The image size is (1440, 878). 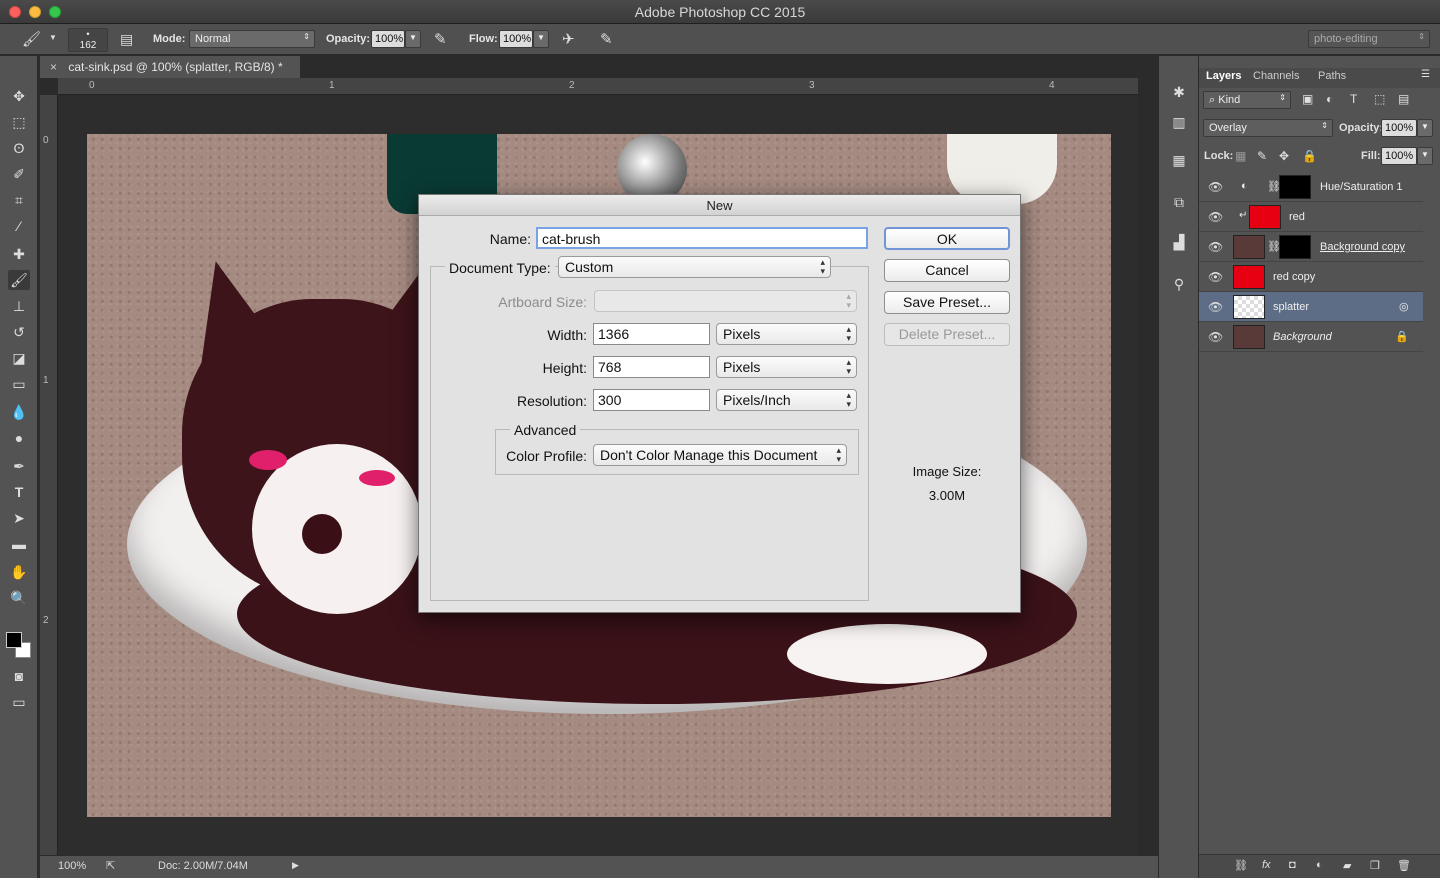 What do you see at coordinates (440, 39) in the screenshot?
I see `pressure-opacity-icon: ✎` at bounding box center [440, 39].